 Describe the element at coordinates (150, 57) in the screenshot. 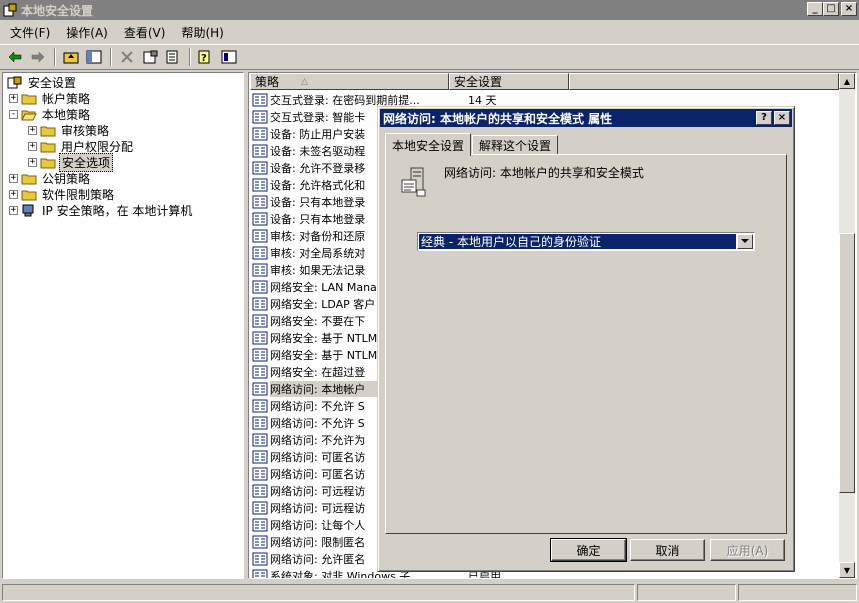

I see `properties-icon` at that location.